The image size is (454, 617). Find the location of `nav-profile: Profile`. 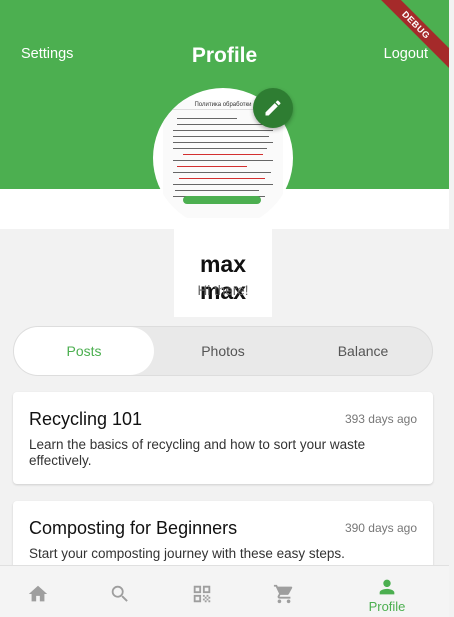

nav-profile: Profile is located at coordinates (387, 591).